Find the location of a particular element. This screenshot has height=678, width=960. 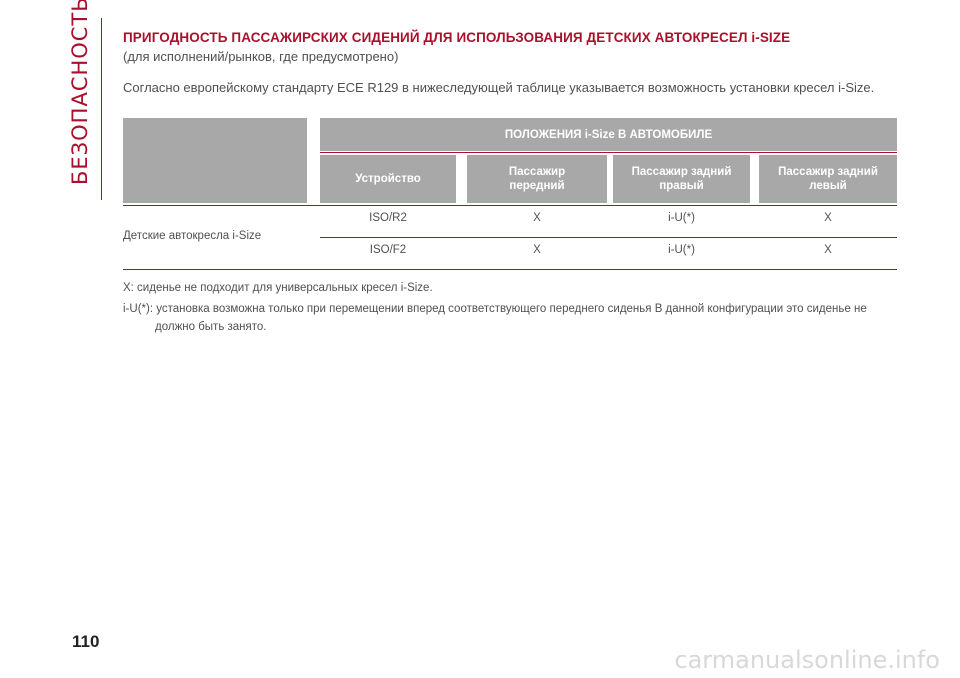

header-divider is located at coordinates (608, 152).